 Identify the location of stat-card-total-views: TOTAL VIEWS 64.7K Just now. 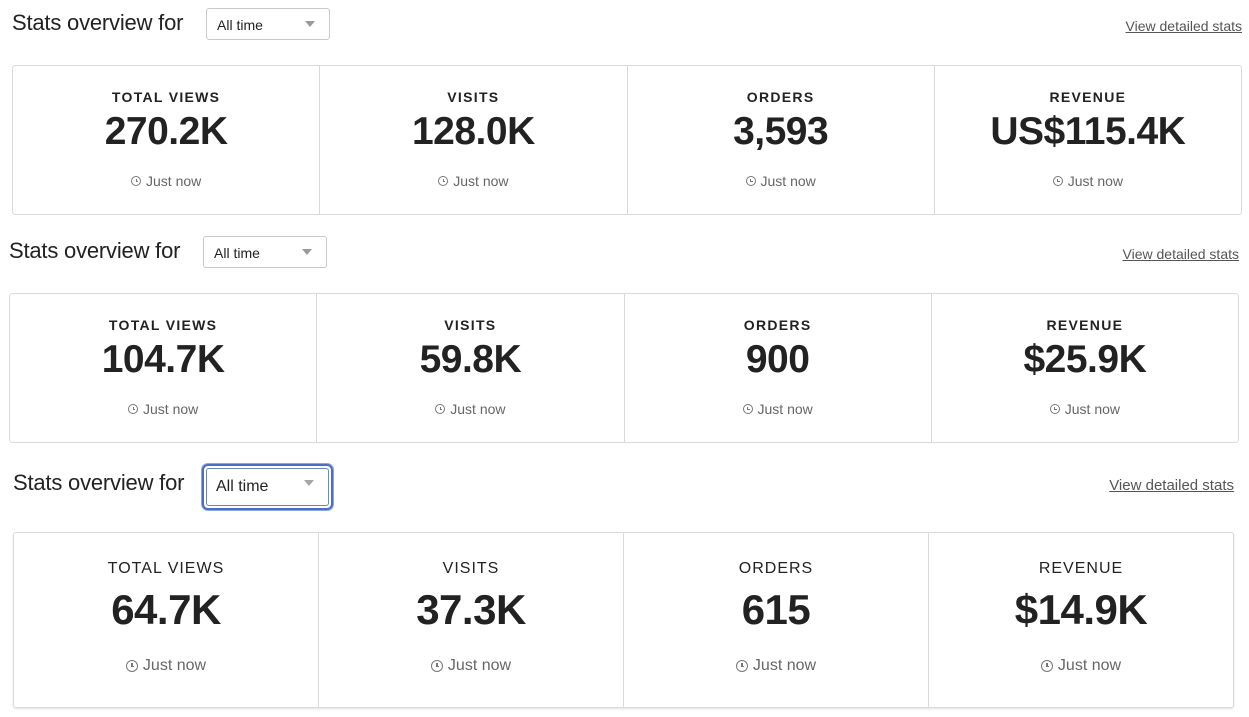
(166, 620).